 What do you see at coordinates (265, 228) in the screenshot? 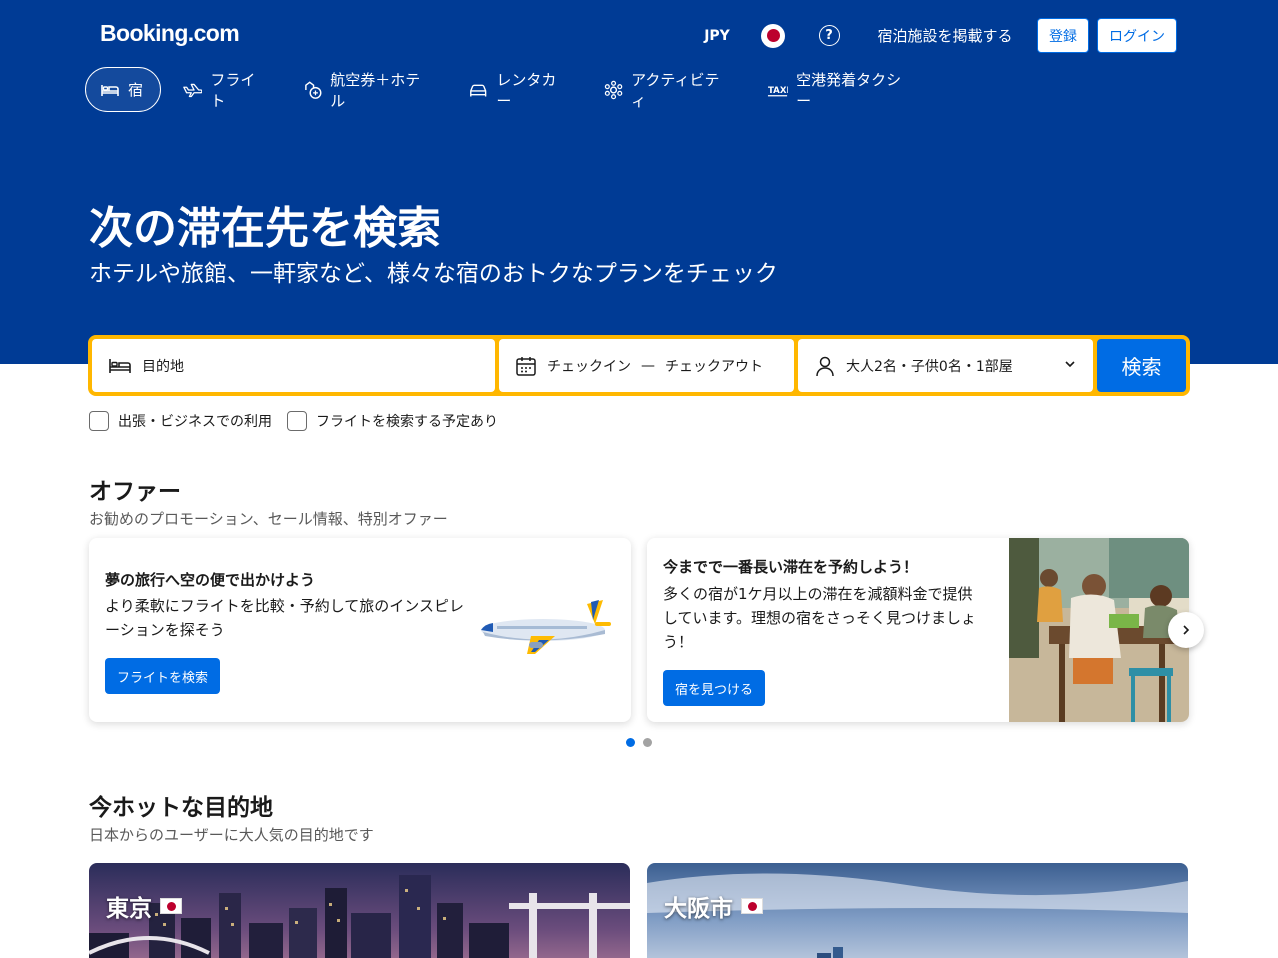
I see `hero-title: 次の滞在先を検索` at bounding box center [265, 228].